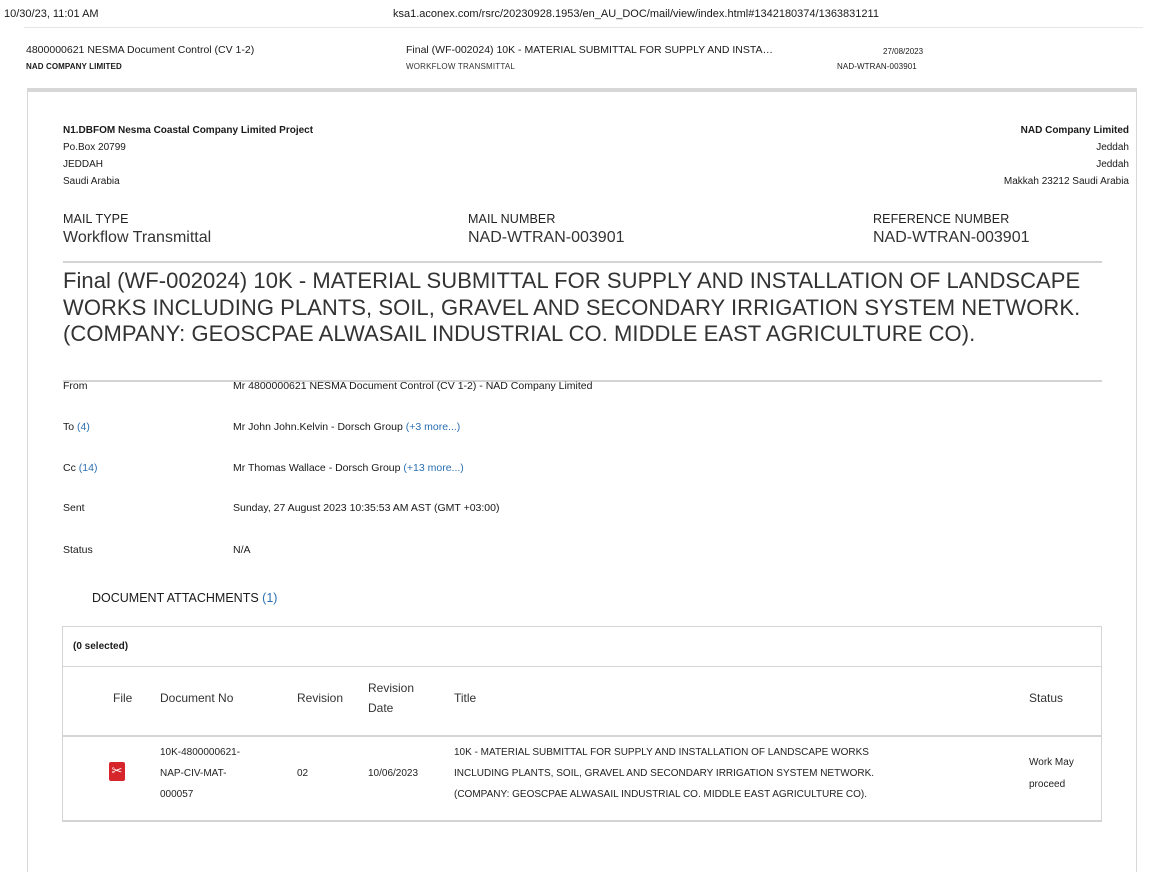  Describe the element at coordinates (582, 821) in the screenshot. I see `table-bottom-divider` at that location.